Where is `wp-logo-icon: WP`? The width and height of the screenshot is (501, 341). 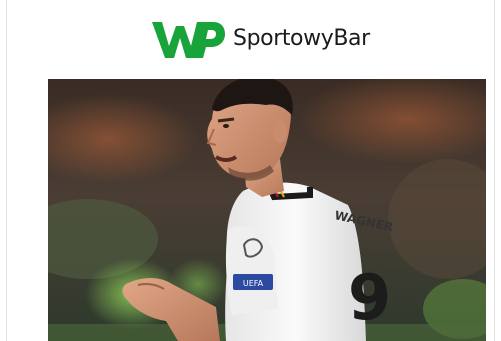 wp-logo-icon: WP is located at coordinates (188, 40).